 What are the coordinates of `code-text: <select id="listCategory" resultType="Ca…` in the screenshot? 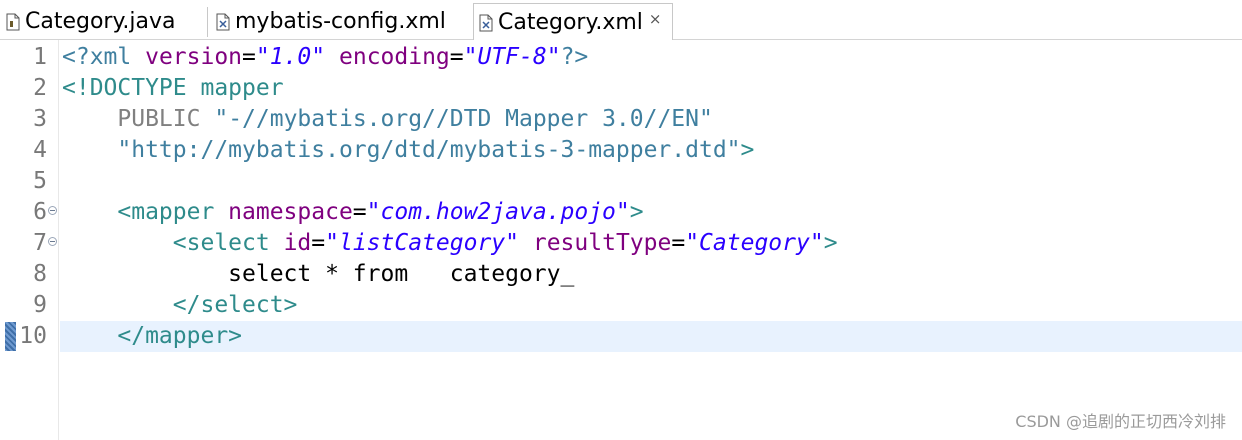 It's located at (450, 243).